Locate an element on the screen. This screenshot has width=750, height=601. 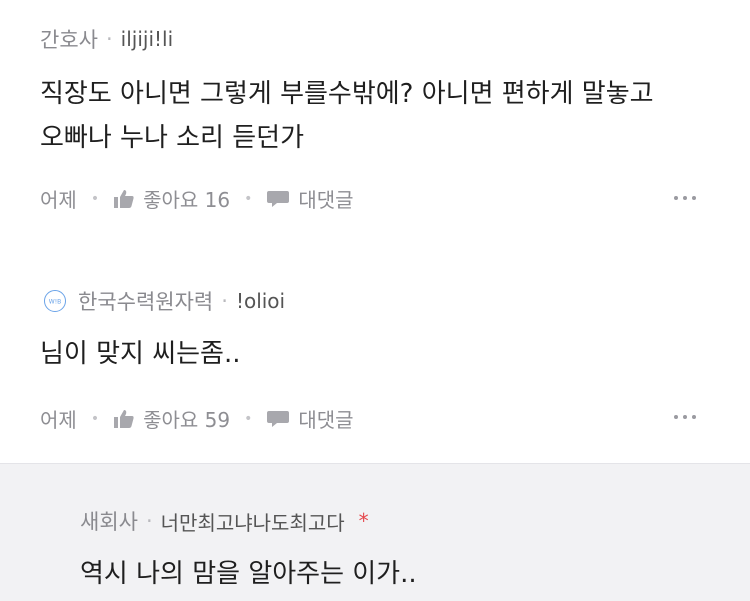
comment-body-line: 역시 나의 맘을 알아주는 이가.. is located at coordinates (248, 574).